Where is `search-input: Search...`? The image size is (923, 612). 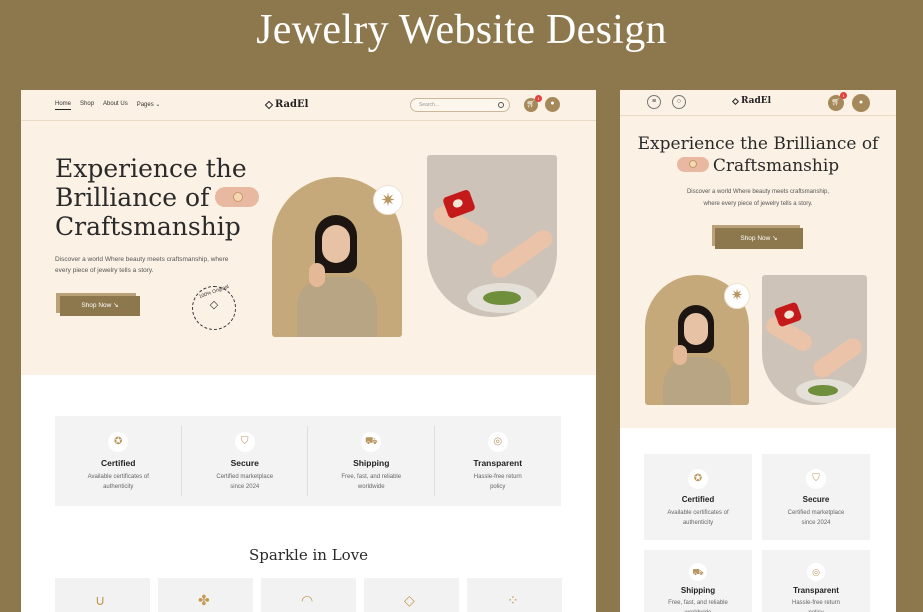
search-input: Search... is located at coordinates (460, 105).